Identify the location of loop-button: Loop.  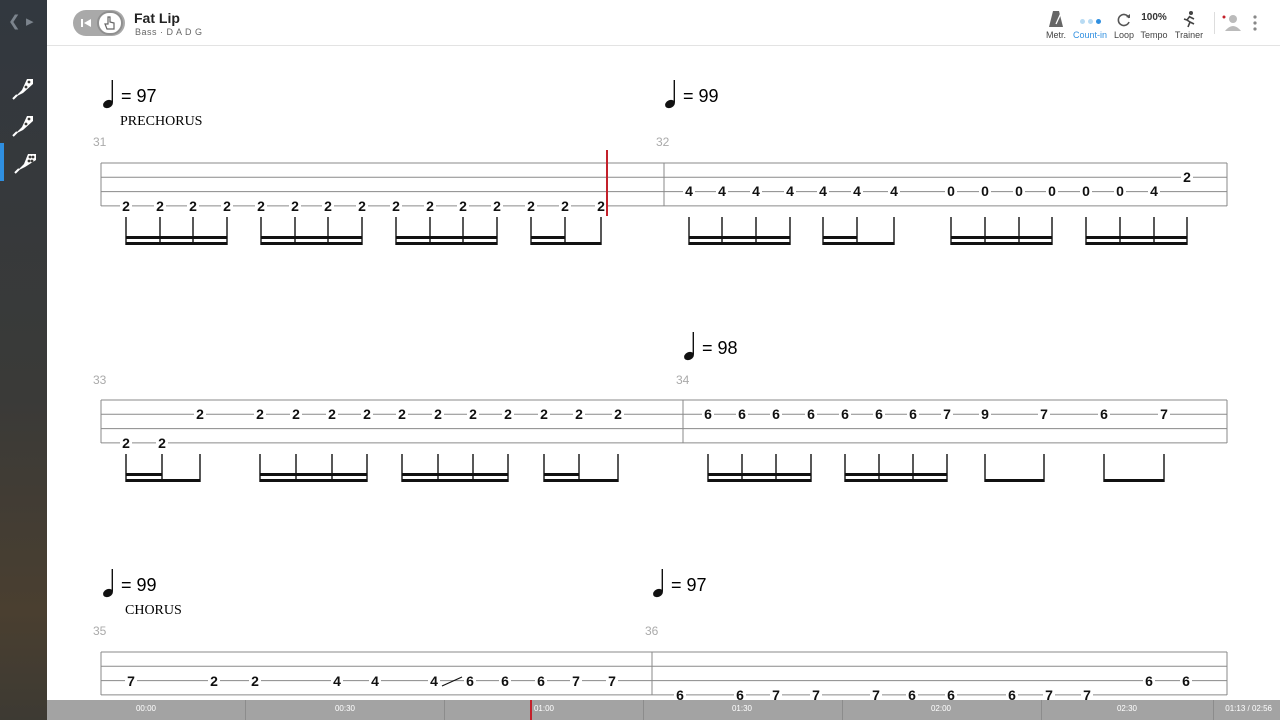
(1124, 24).